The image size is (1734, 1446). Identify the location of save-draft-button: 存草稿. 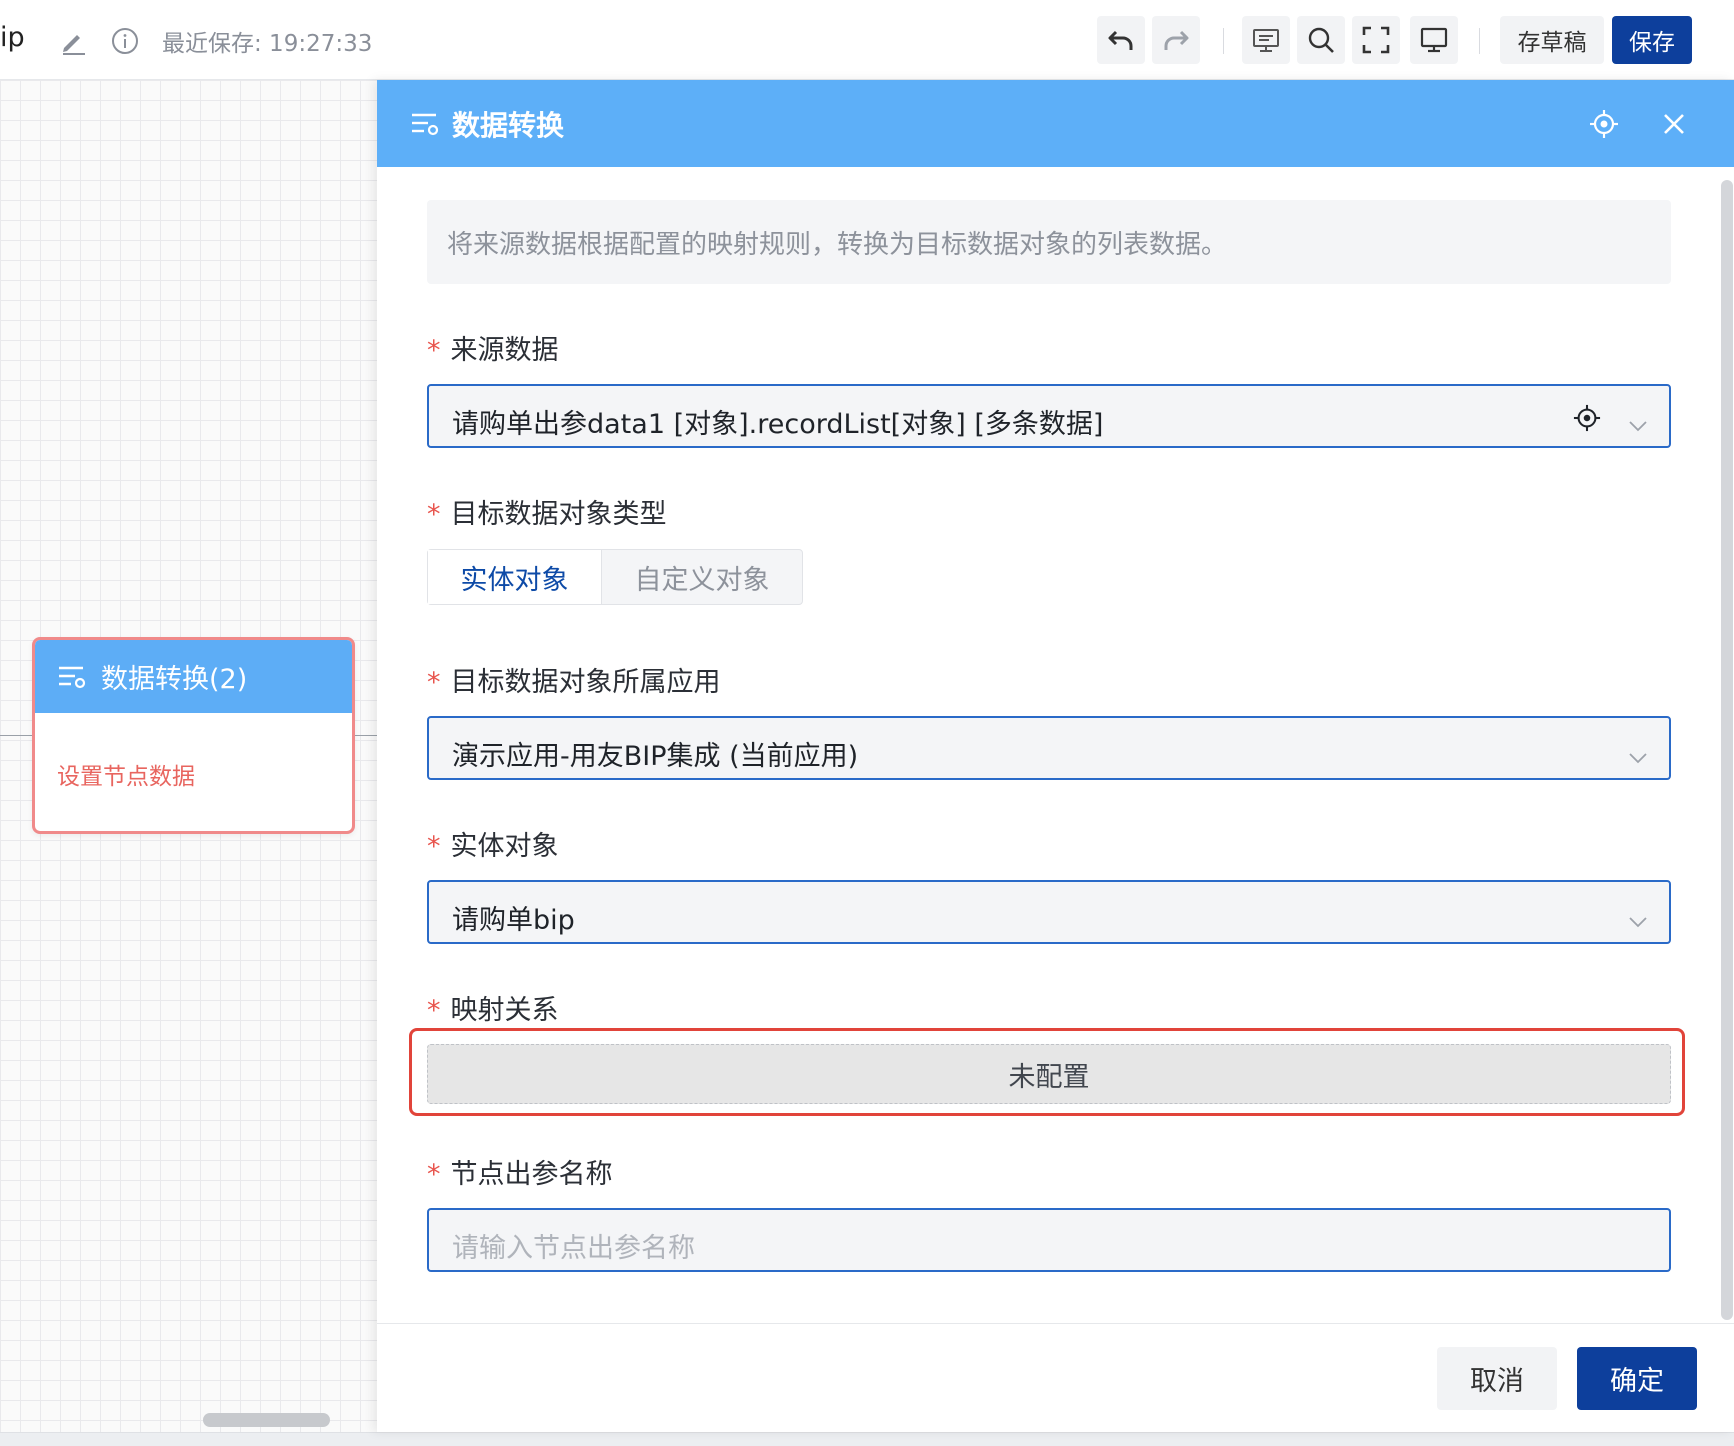
(1552, 40).